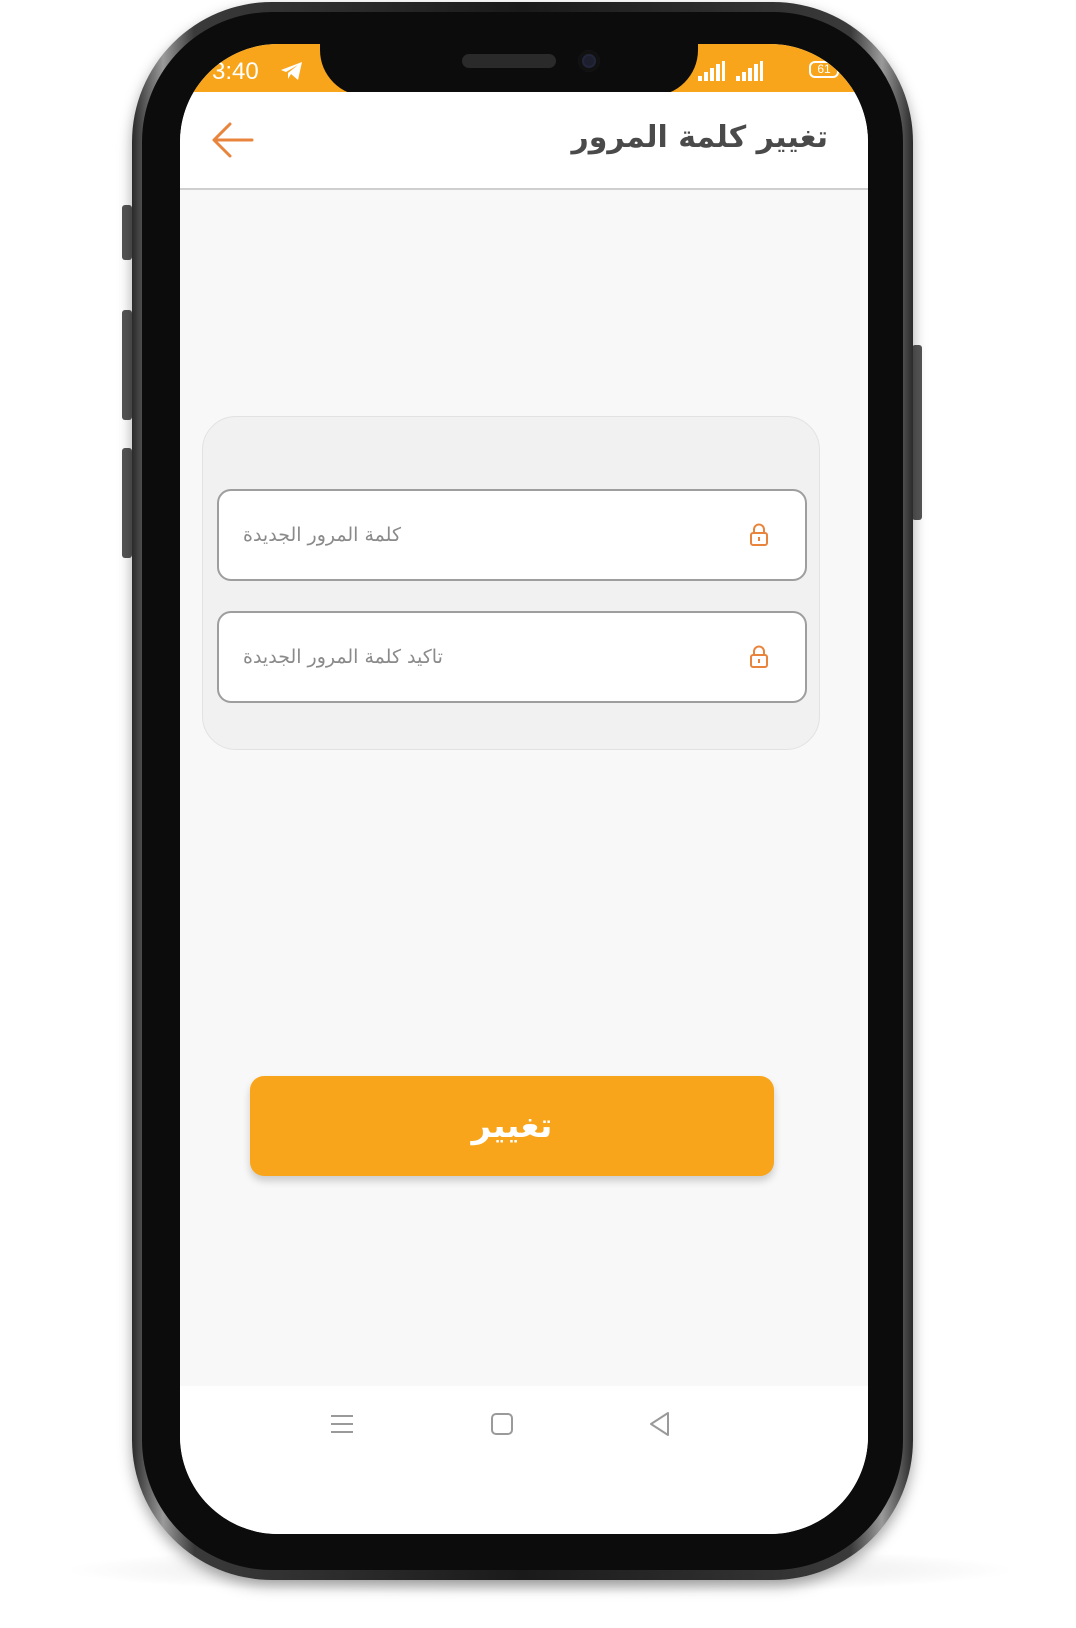  Describe the element at coordinates (232, 140) in the screenshot. I see `arrow-left-icon` at that location.